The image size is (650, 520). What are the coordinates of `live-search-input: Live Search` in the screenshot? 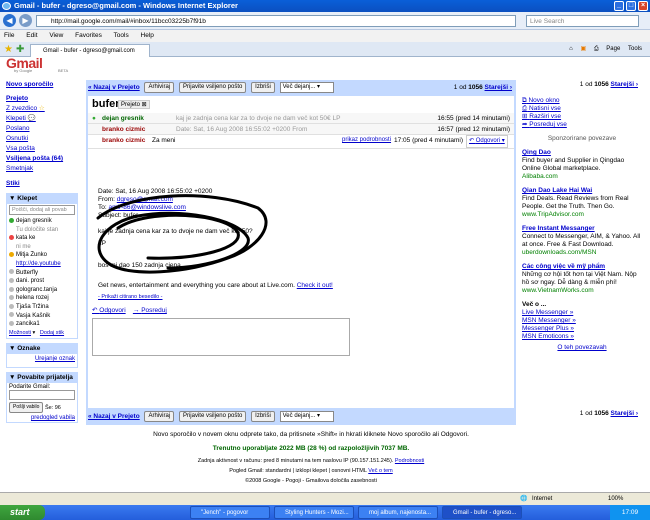 It's located at (582, 21).